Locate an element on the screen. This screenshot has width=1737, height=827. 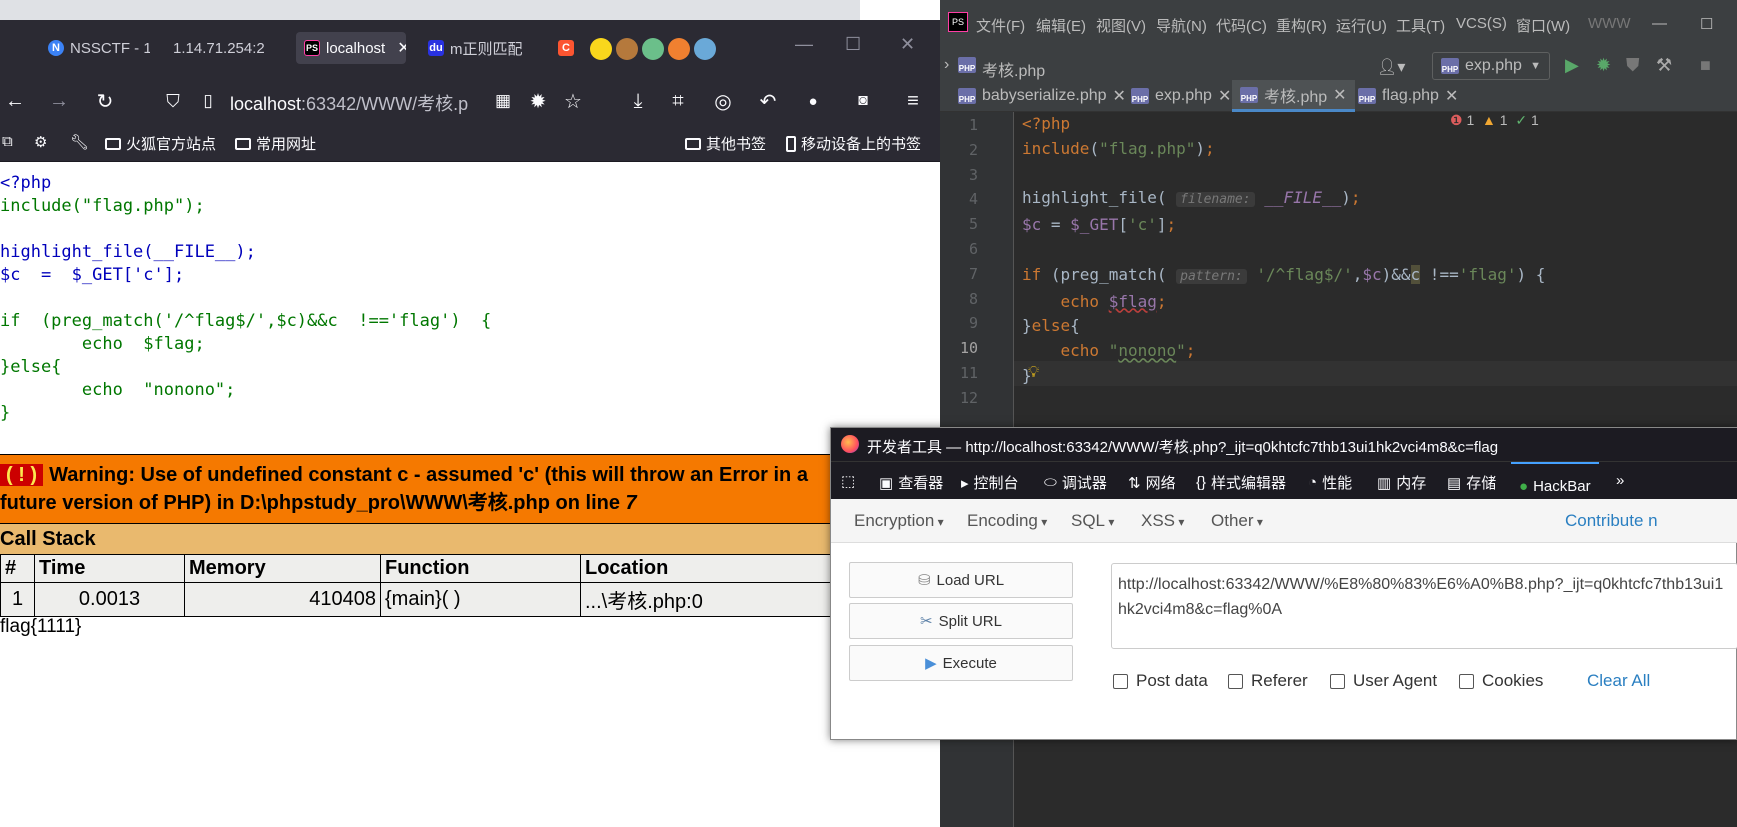
profiler-icon: ⚒ is located at coordinates (1664, 65).